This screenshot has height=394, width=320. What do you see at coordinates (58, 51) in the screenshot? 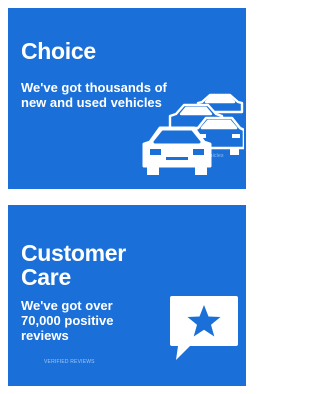
I see `choice-title: Choice` at bounding box center [58, 51].